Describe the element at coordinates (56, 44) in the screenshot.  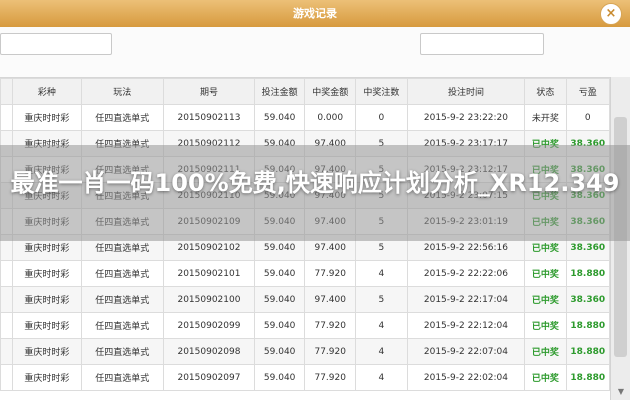
I see `filter-input-left` at that location.